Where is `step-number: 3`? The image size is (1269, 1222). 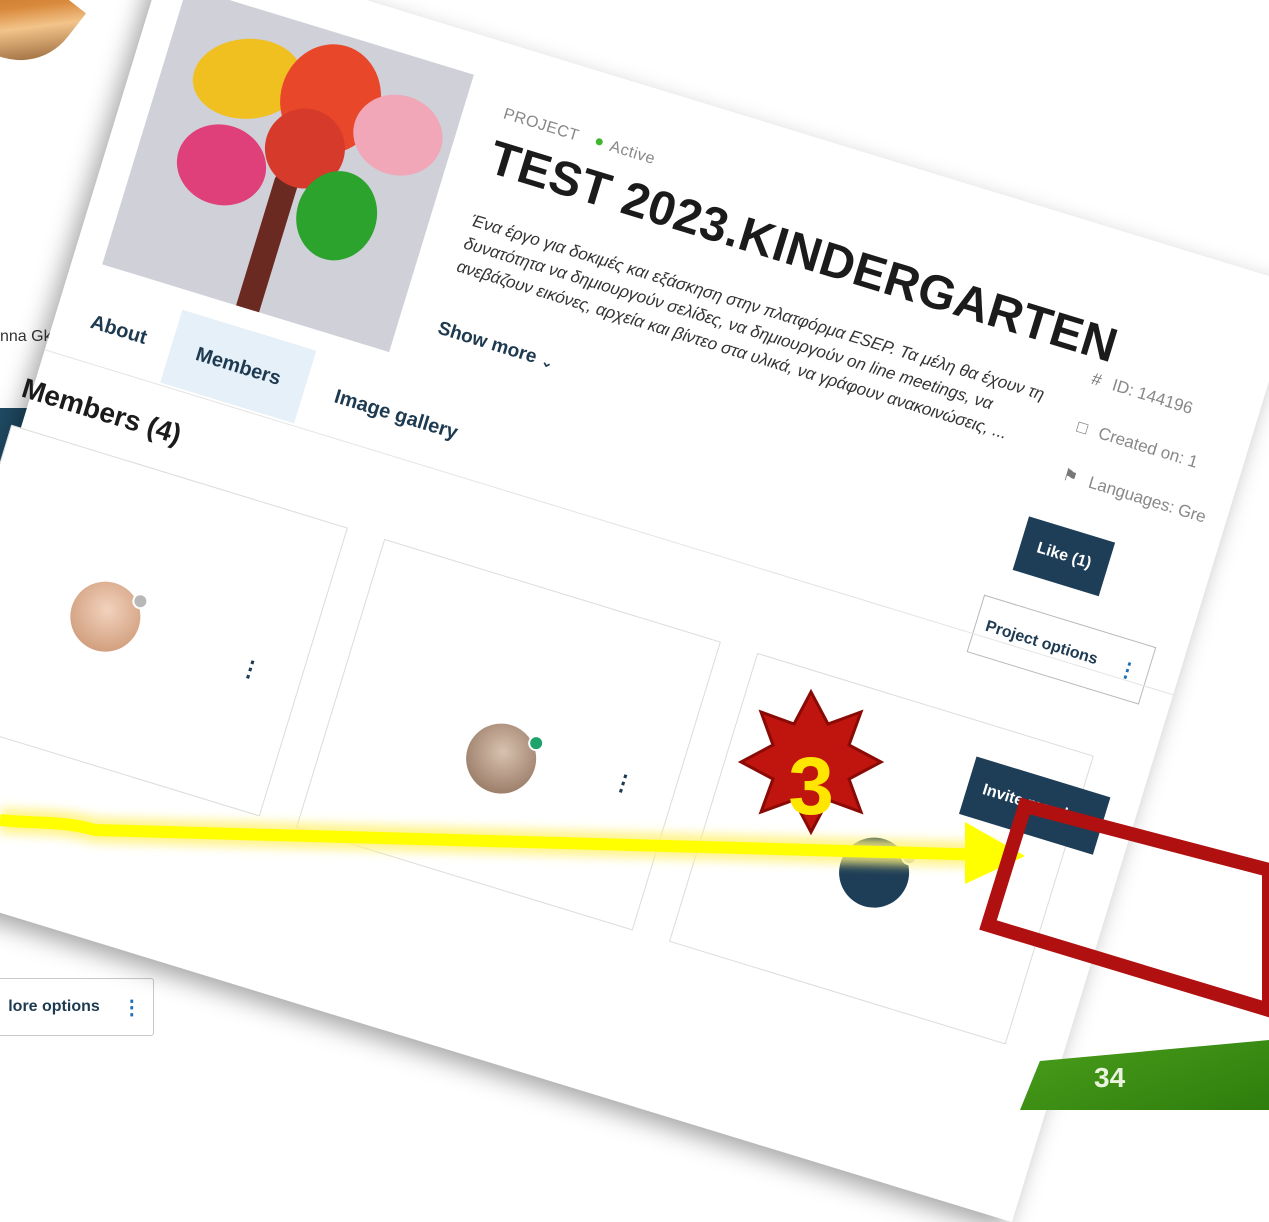
step-number: 3 is located at coordinates (811, 786).